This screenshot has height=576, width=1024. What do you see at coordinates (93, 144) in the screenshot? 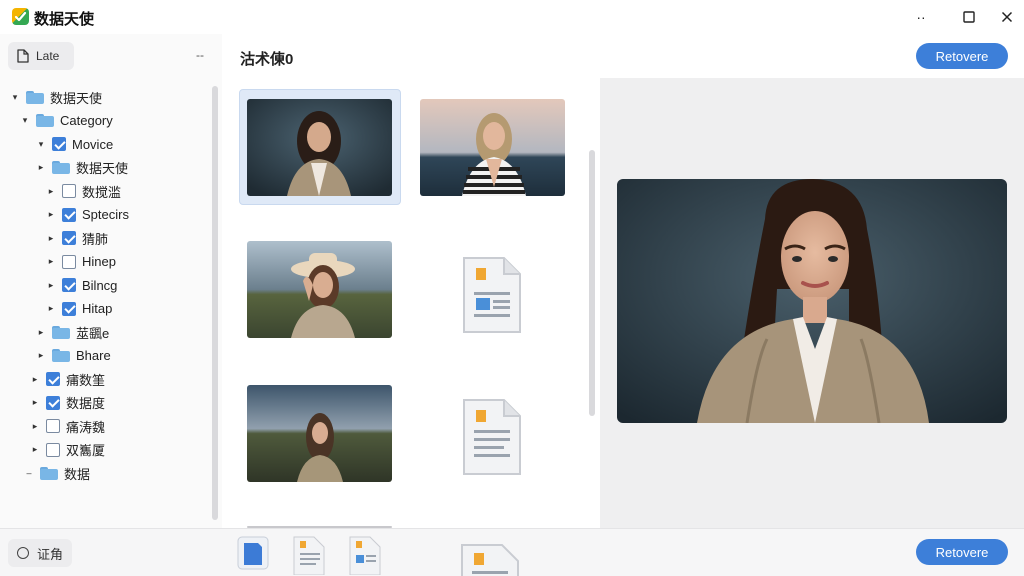
I see `tree-item-label: Movice` at bounding box center [93, 144].